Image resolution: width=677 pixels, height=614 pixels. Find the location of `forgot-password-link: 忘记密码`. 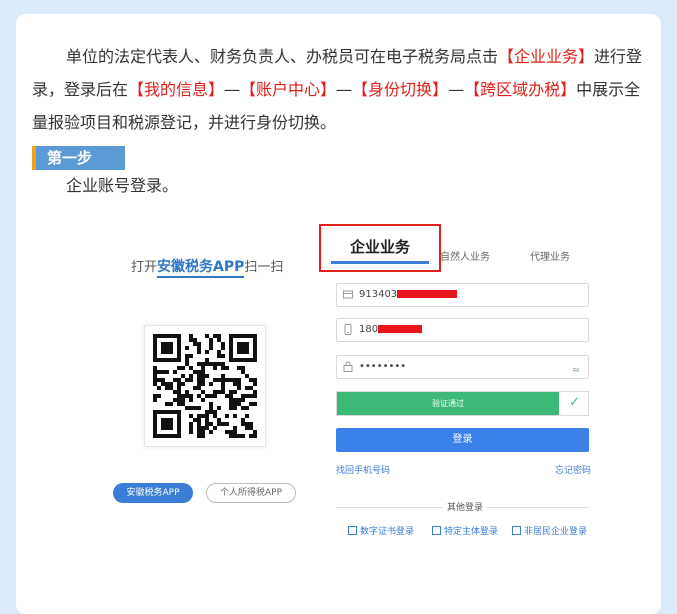

forgot-password-link: 忘记密码 is located at coordinates (573, 469).